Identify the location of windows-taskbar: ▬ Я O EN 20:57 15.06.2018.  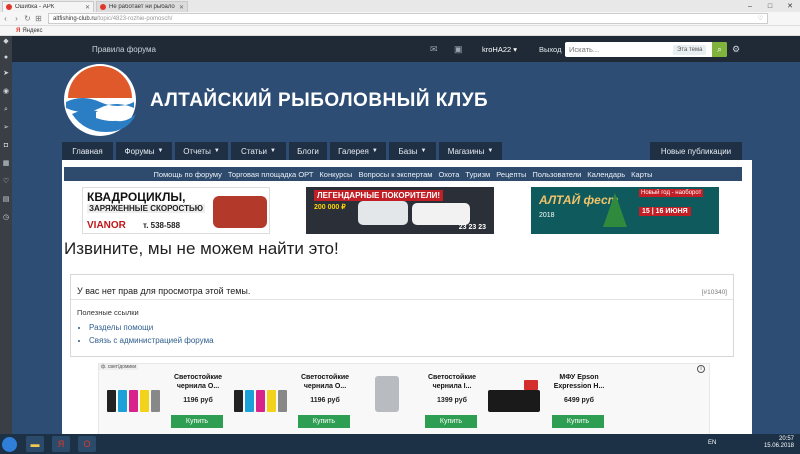
(400, 444).